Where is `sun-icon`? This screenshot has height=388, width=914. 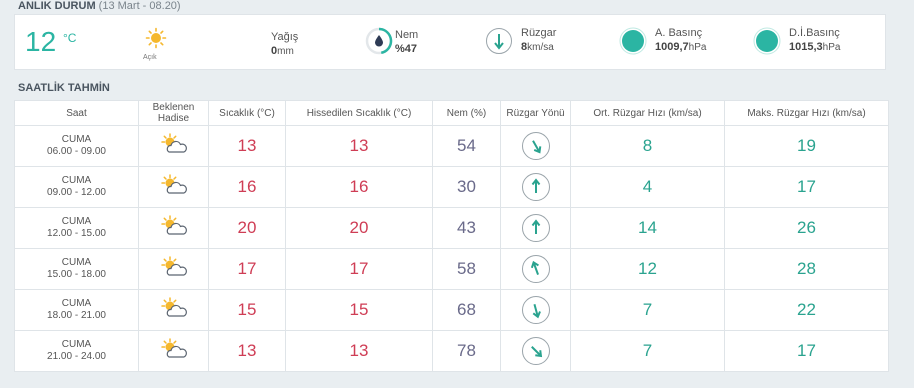
sun-icon is located at coordinates (156, 40).